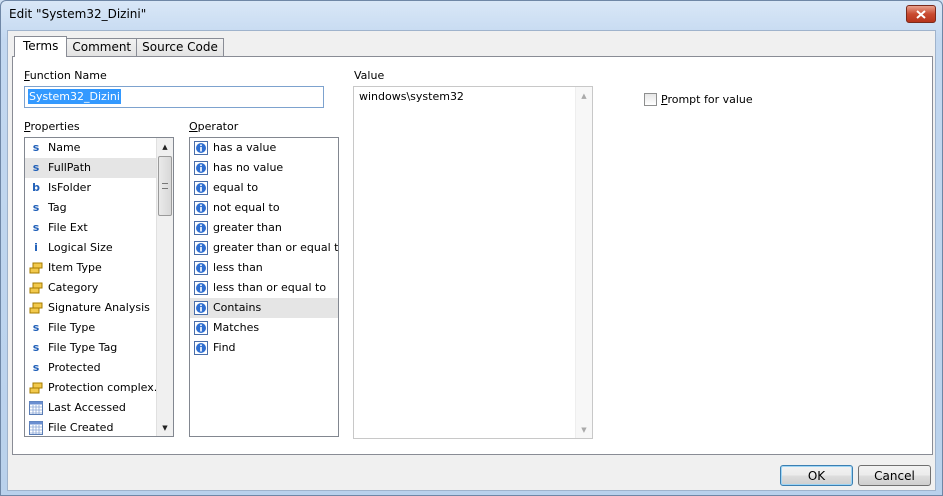 This screenshot has height=496, width=943. Describe the element at coordinates (65, 75) in the screenshot. I see `function-name-label: Function Name` at that location.